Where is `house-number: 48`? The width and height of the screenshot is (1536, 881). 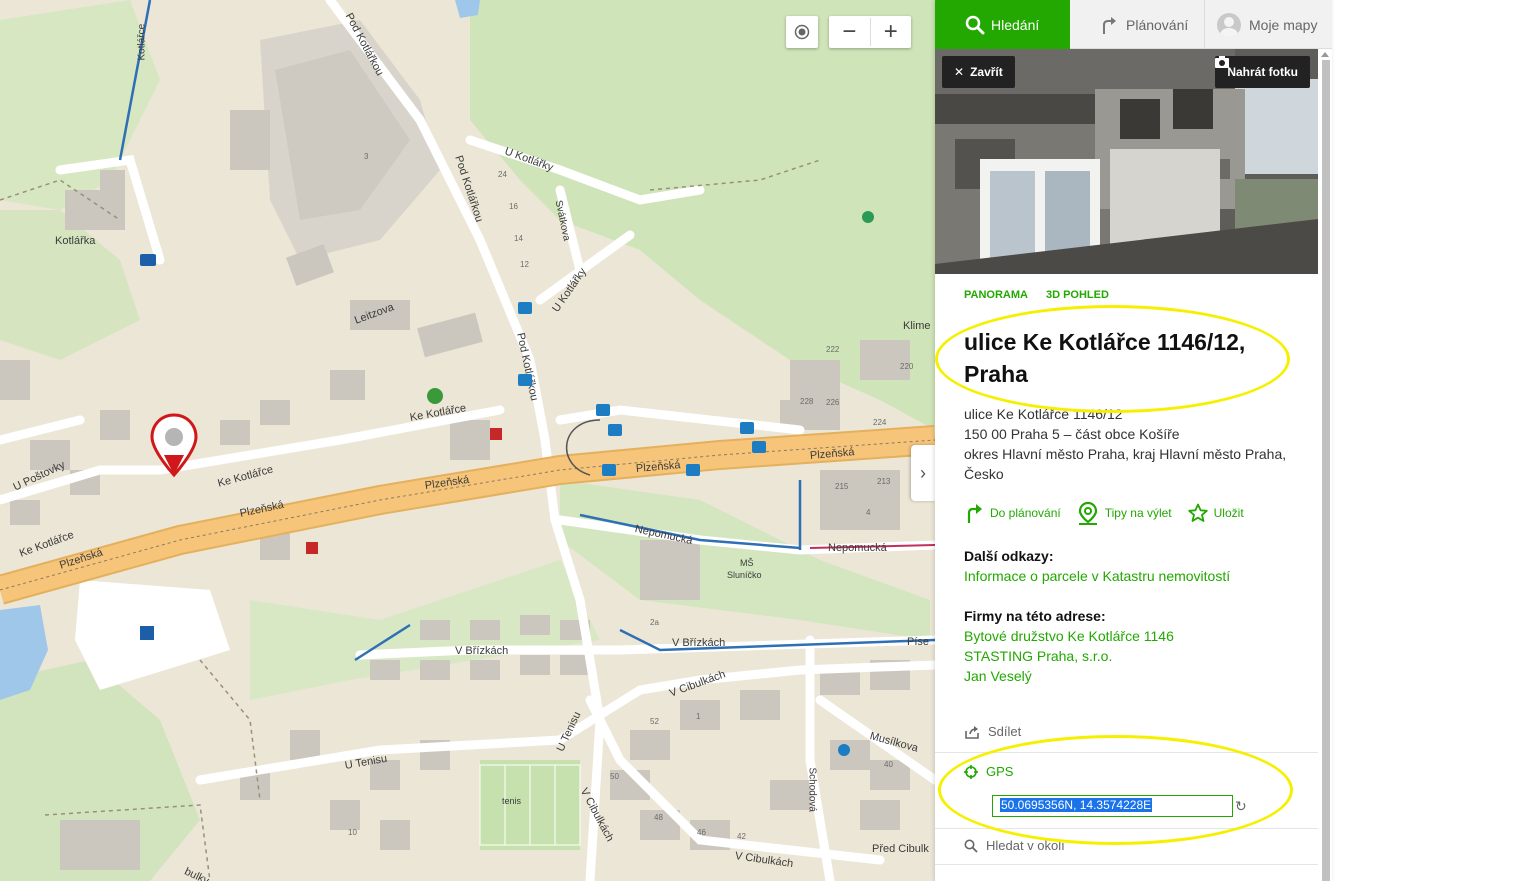 house-number: 48 is located at coordinates (658, 817).